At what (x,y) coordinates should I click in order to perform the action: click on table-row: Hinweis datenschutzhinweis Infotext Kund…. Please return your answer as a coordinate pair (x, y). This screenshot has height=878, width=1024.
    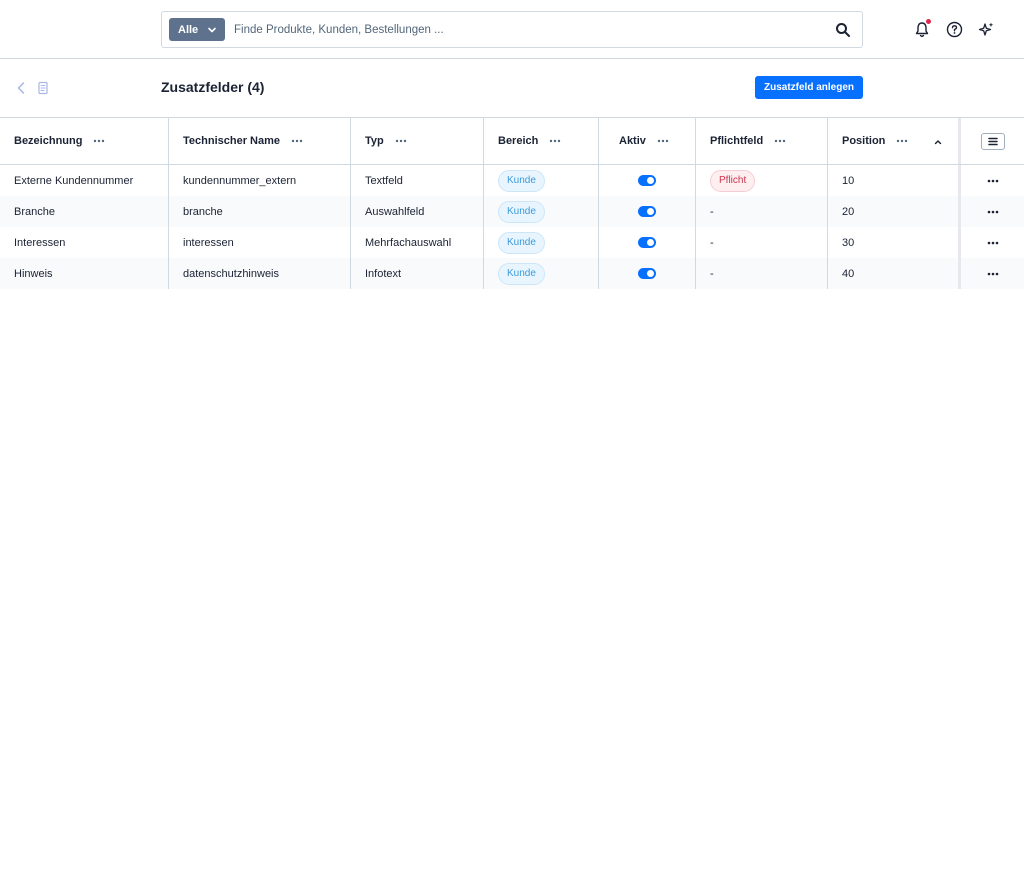
    Looking at the image, I should click on (512, 273).